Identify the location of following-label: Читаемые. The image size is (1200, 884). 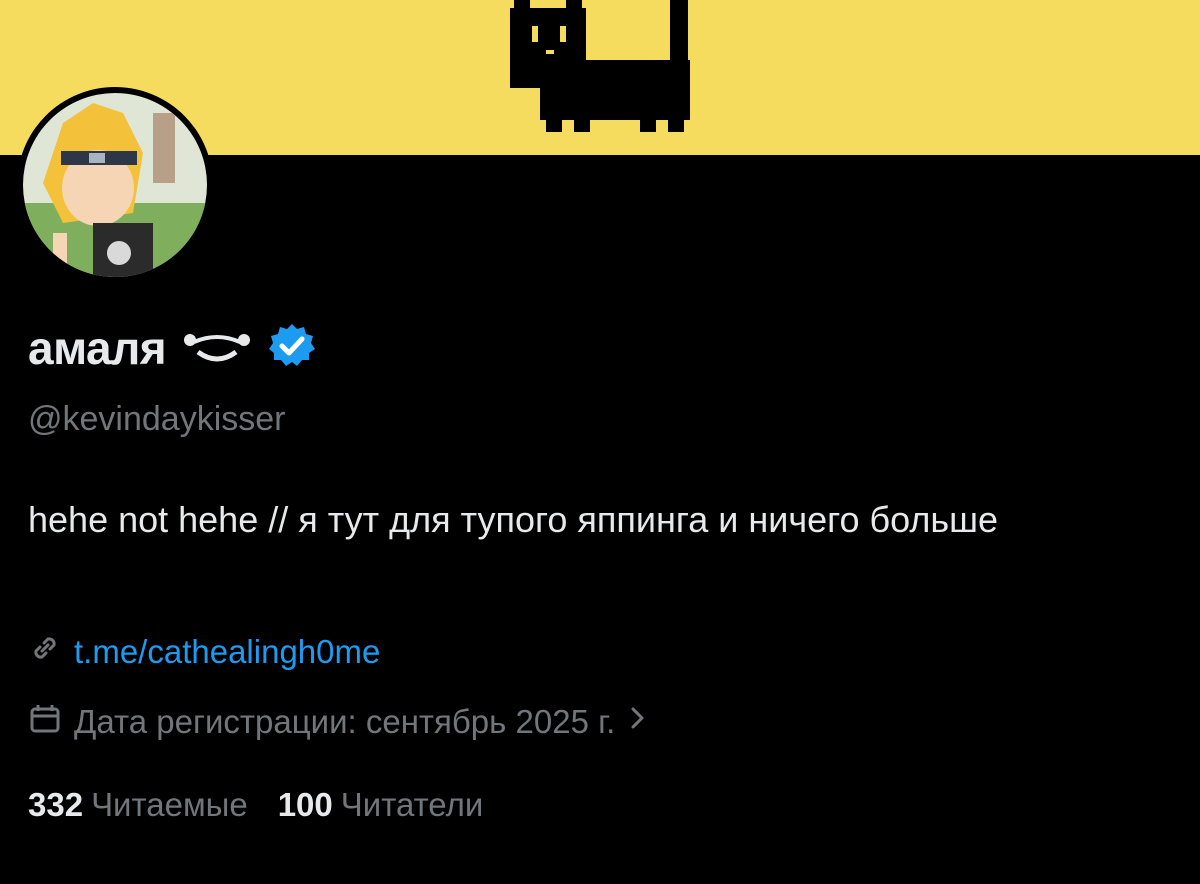
(169, 804).